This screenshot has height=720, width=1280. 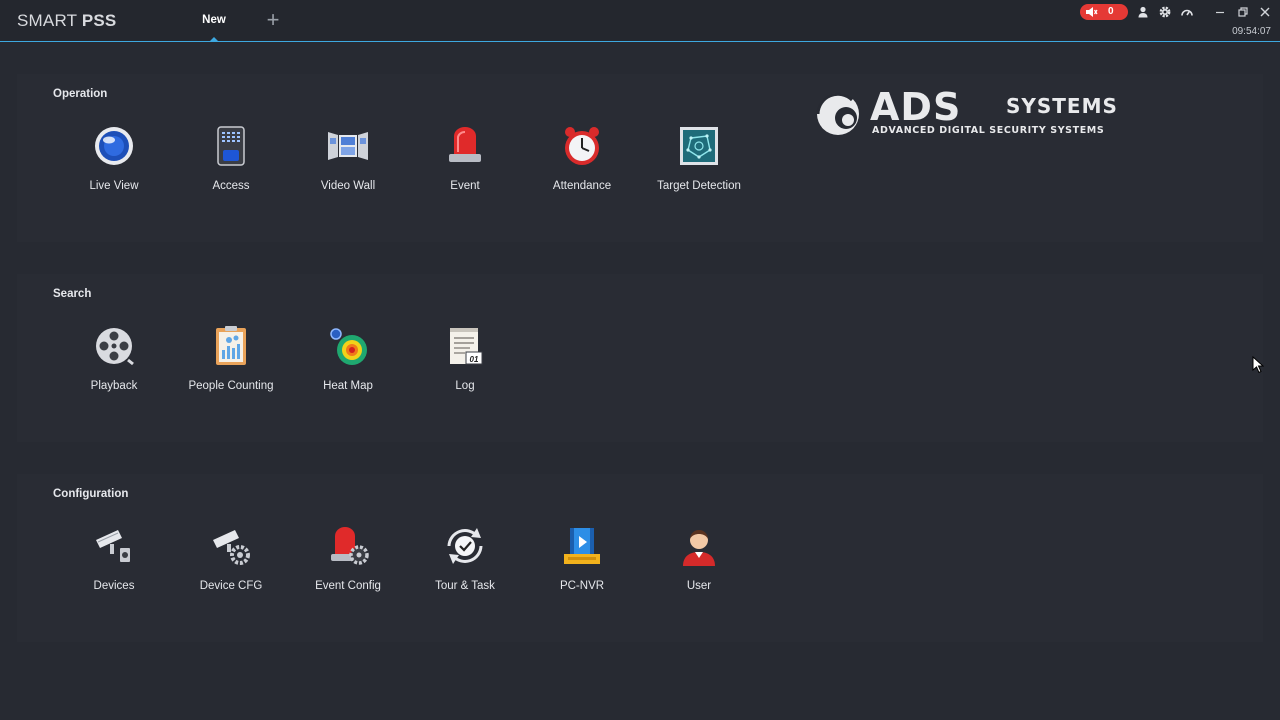 I want to click on tile-tour-task: Tour & Task, so click(x=465, y=560).